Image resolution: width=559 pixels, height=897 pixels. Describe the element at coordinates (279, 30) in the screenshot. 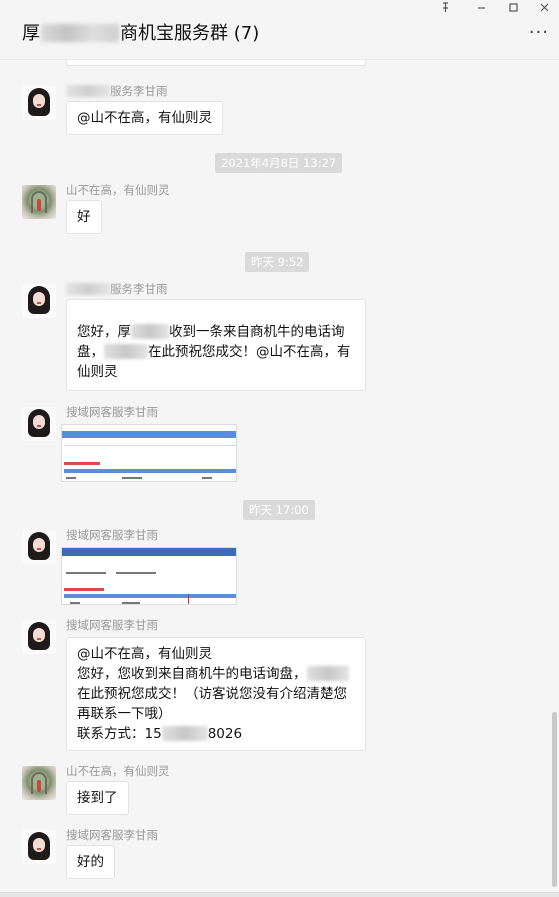

I see `chat-header: 厚 商机宝服务群 (7) ···` at that location.